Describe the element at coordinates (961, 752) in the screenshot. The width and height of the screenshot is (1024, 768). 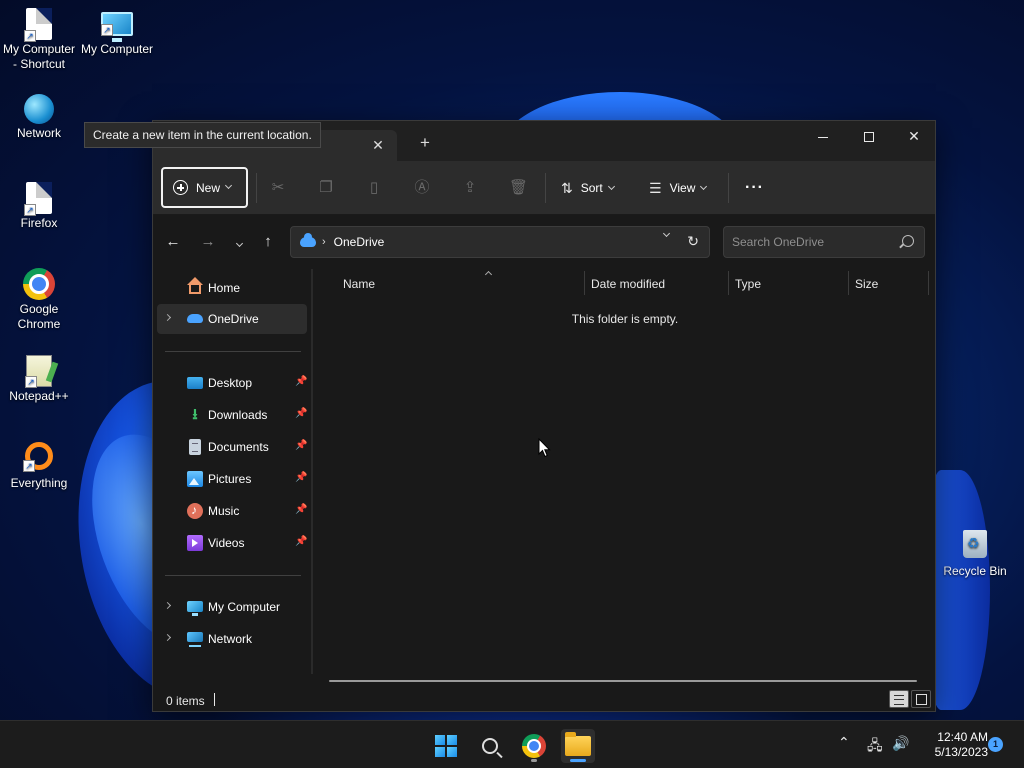
I see `clock-date: 5/13/2023` at that location.